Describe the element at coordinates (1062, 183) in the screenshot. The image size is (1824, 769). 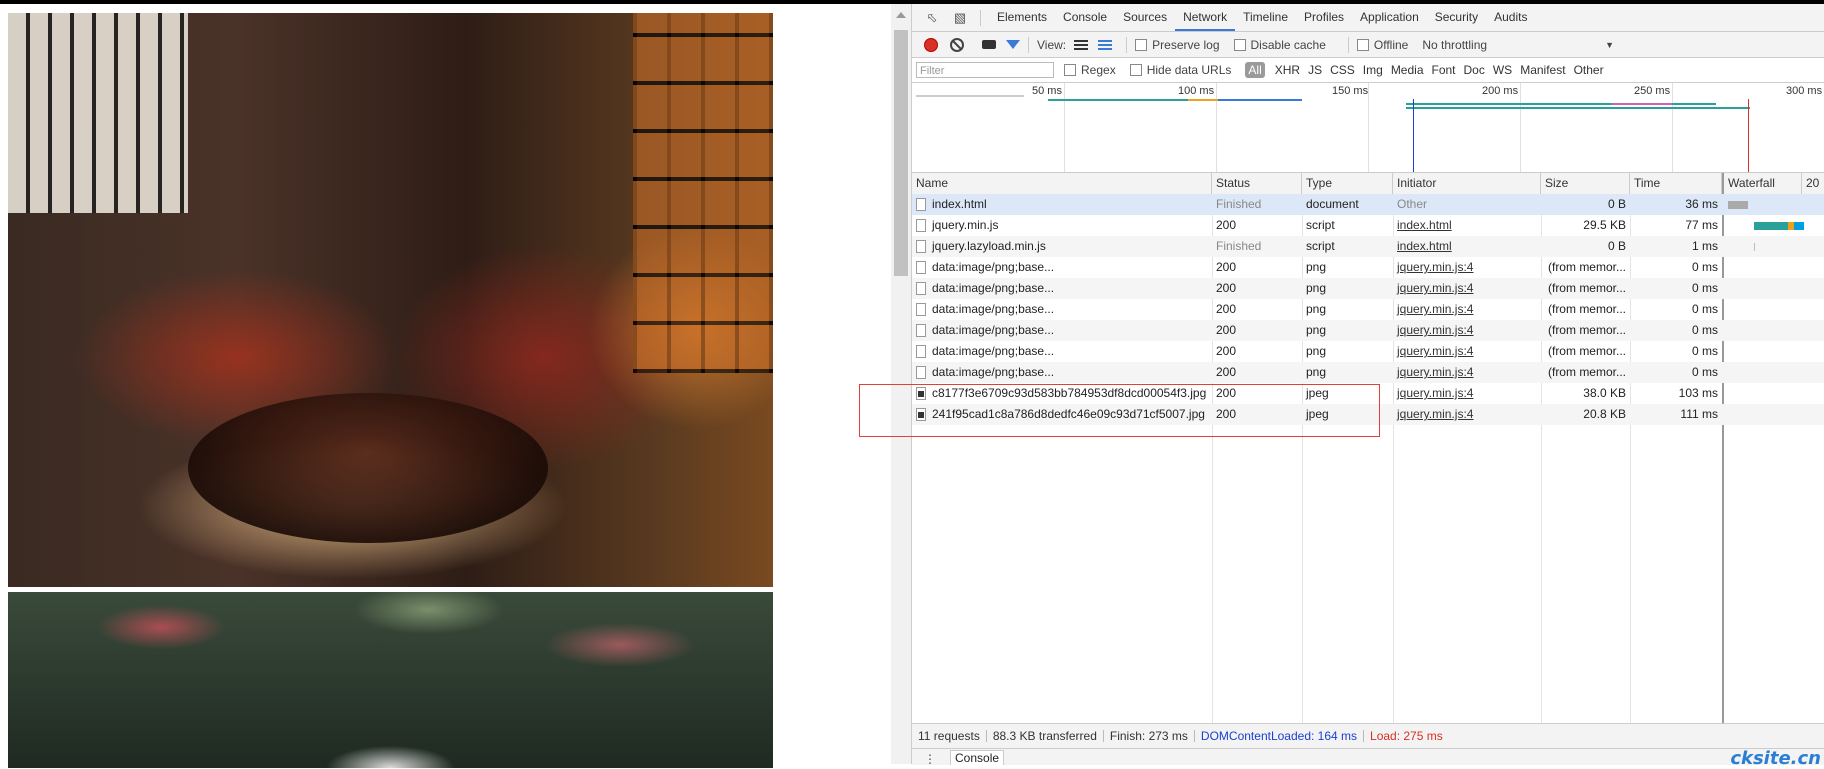
I see `column-header-name: Name` at that location.